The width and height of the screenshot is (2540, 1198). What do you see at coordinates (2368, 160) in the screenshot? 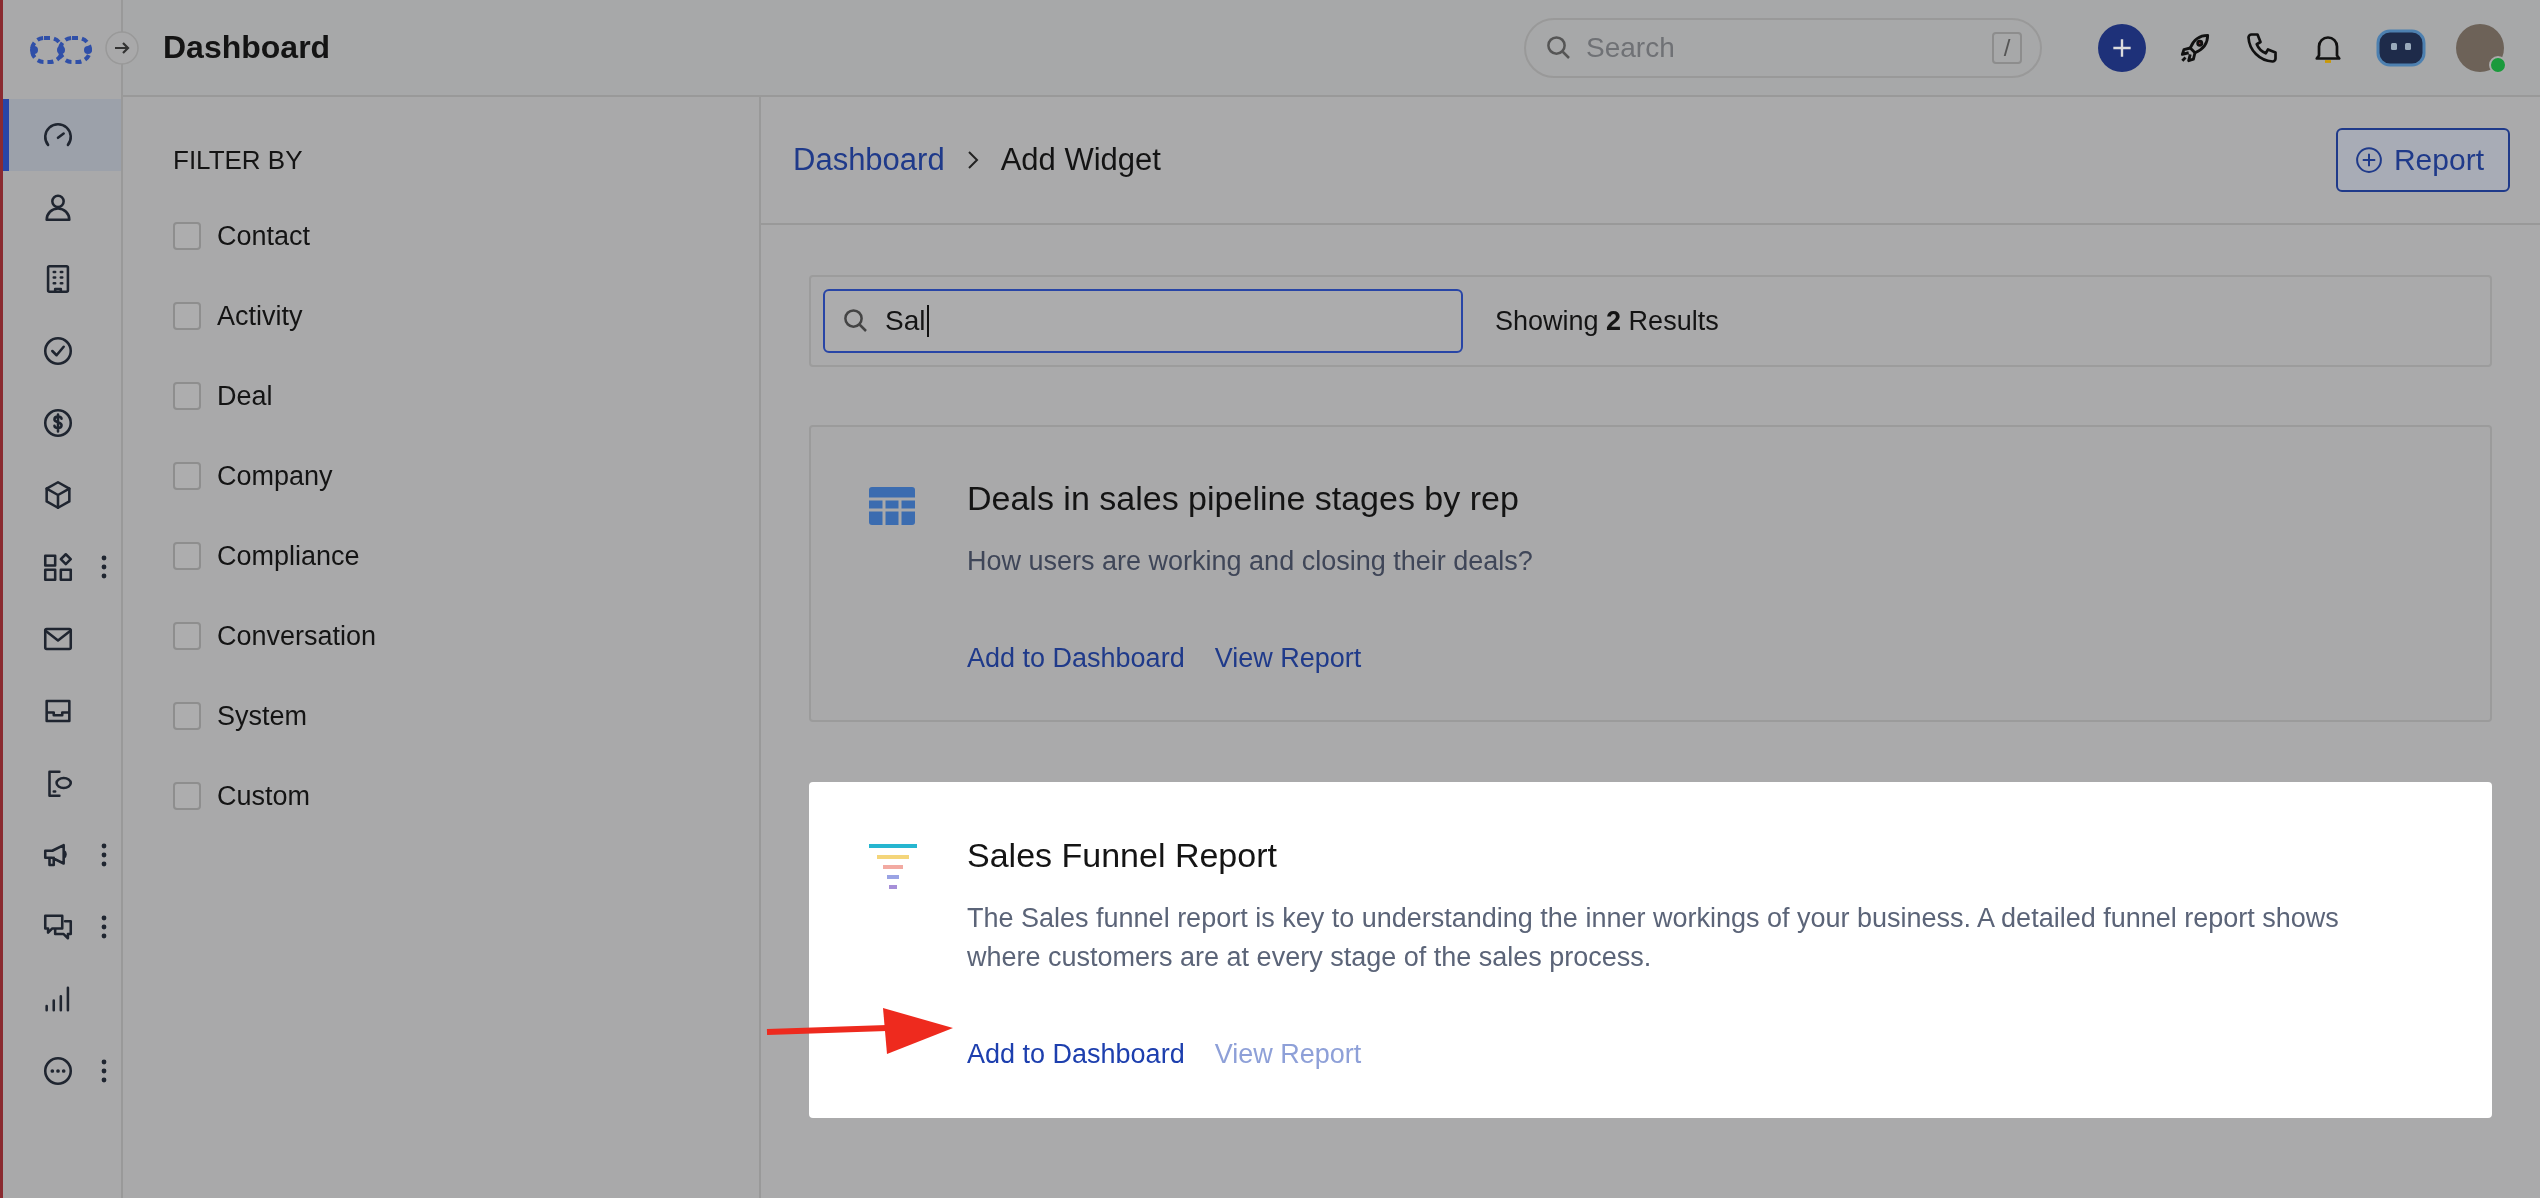
I see `plus-circle-icon` at bounding box center [2368, 160].